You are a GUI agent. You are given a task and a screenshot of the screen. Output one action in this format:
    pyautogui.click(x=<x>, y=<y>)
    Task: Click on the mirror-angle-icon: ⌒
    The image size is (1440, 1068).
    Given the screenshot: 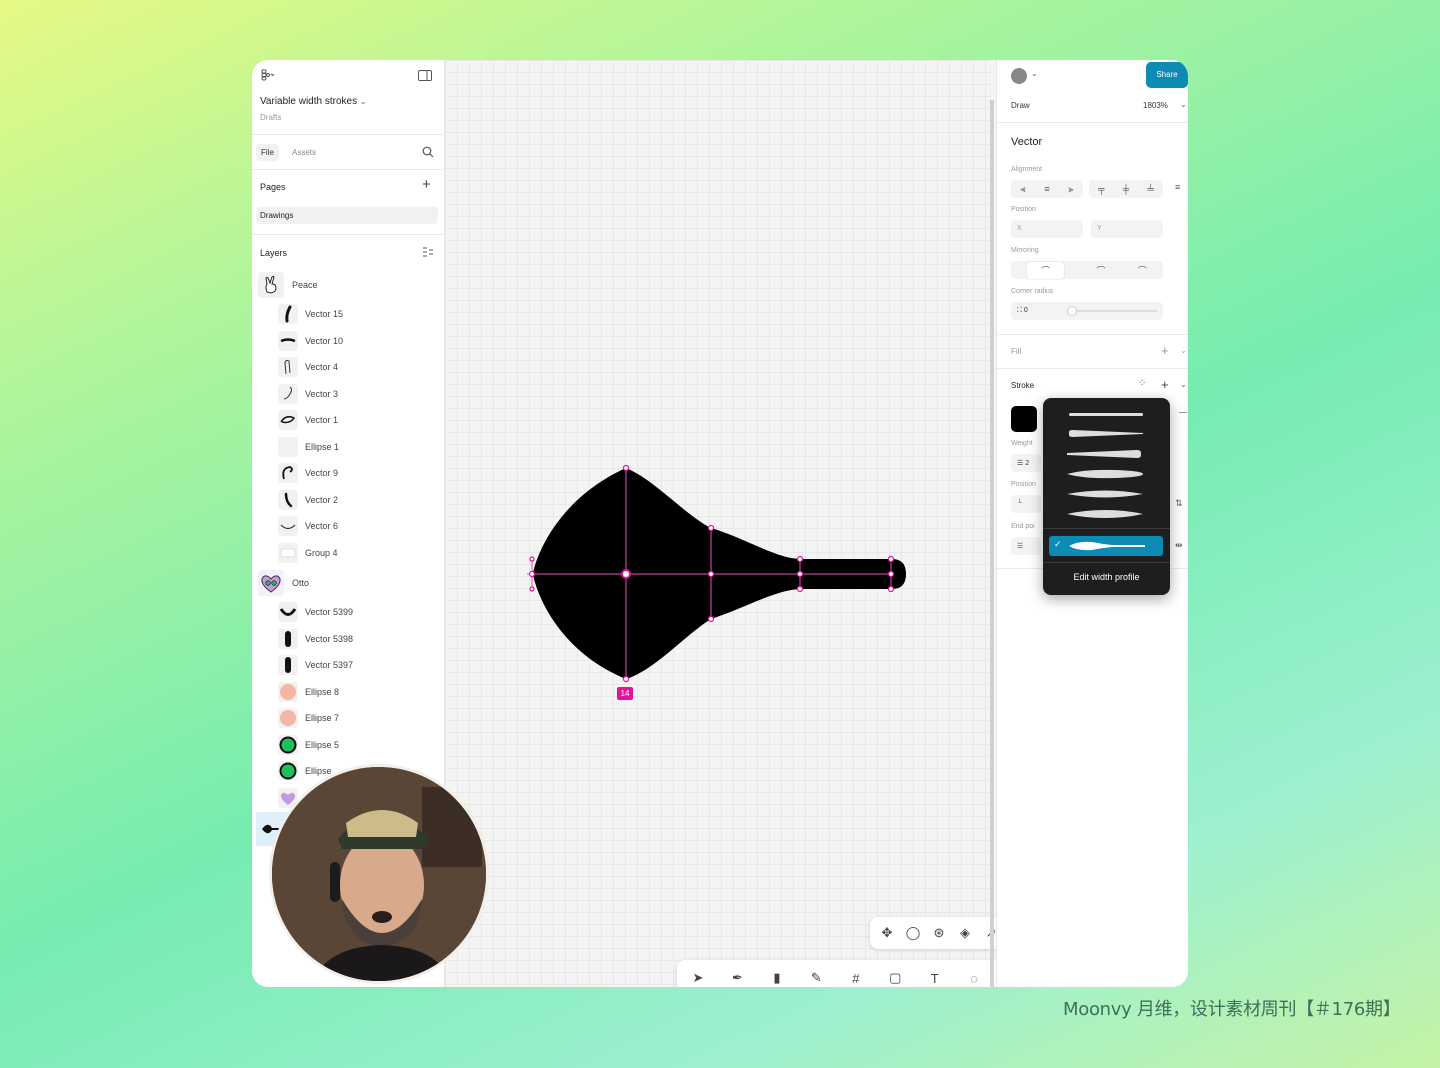 What is the action you would take?
    pyautogui.click(x=1100, y=270)
    